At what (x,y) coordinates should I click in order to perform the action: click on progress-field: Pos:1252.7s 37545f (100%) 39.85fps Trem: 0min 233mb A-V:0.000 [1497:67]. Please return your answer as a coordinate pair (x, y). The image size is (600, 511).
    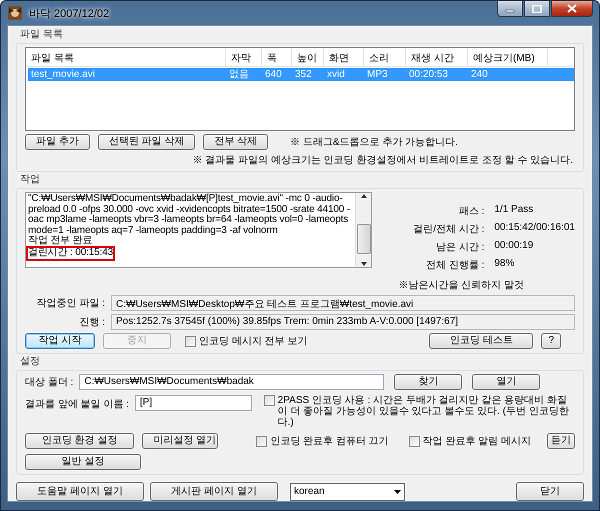
    Looking at the image, I should click on (343, 322).